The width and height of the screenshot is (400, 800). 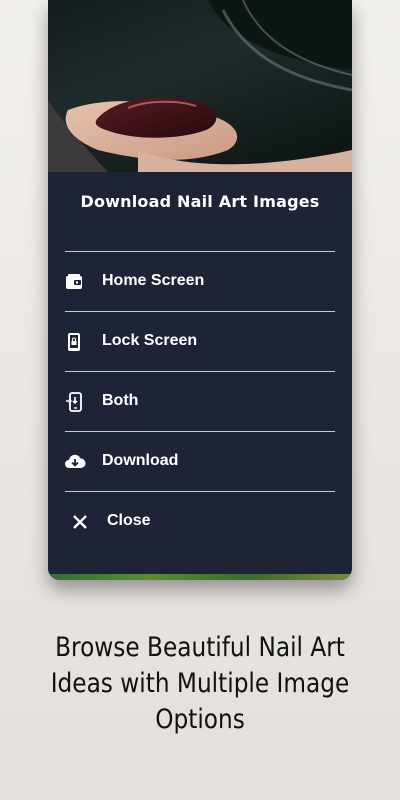 I want to click on phone-transfer-icon, so click(x=74, y=402).